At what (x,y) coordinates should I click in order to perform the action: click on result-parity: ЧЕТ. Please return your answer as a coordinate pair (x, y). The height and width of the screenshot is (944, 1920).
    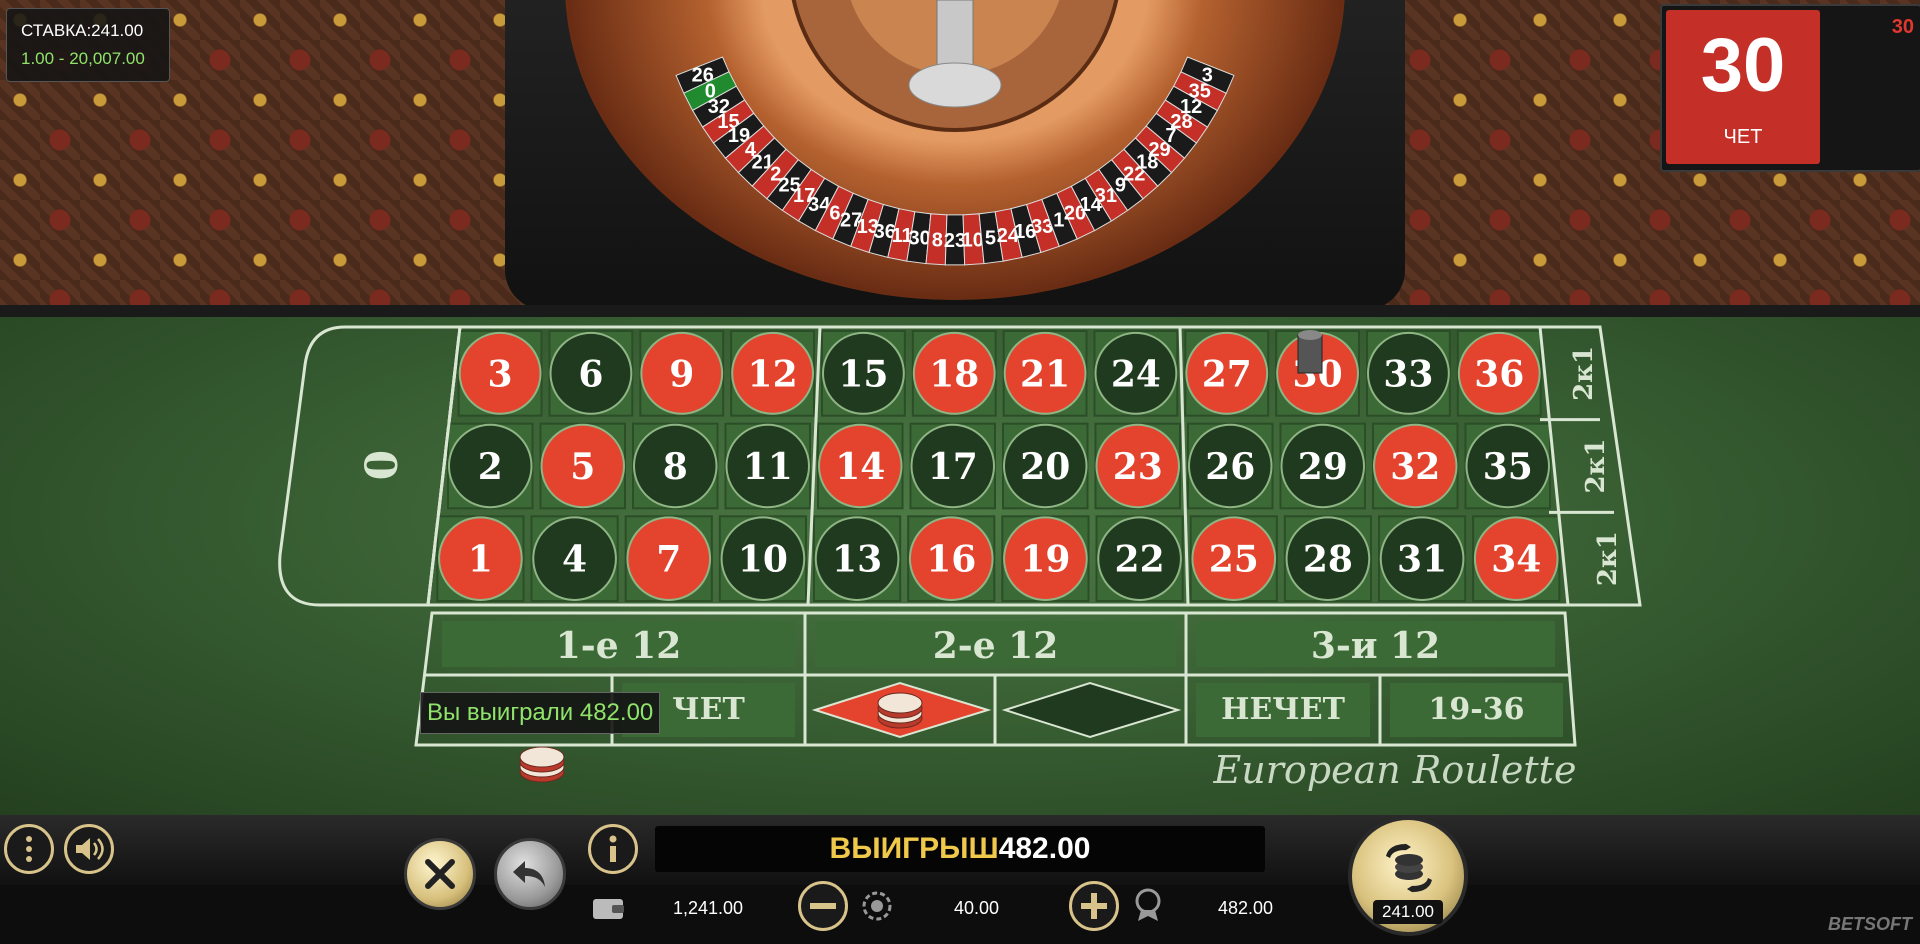
    Looking at the image, I should click on (1743, 137).